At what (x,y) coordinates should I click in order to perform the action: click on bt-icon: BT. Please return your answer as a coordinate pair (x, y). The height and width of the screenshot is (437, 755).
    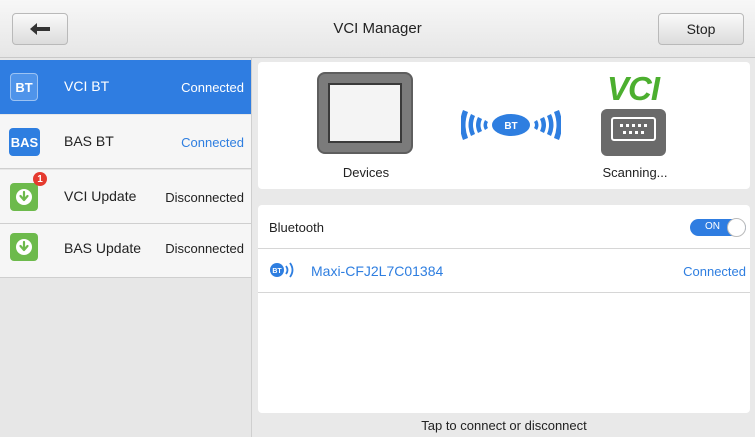
    Looking at the image, I should click on (24, 87).